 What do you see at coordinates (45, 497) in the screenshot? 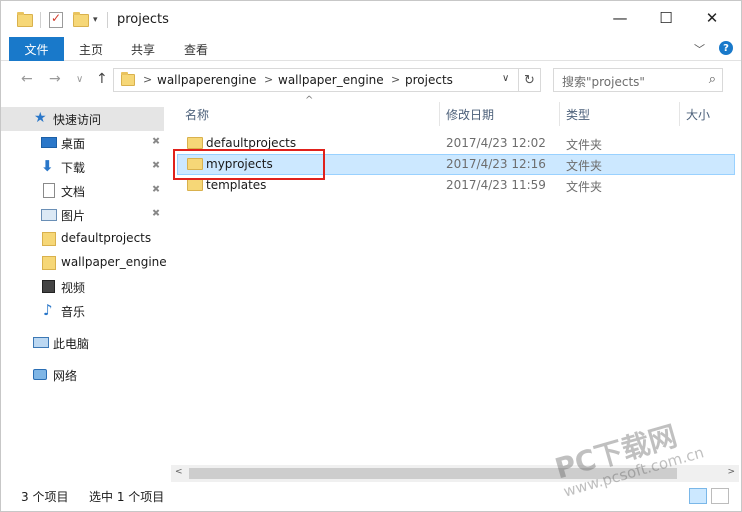
I see `item-count: 3 个项目` at bounding box center [45, 497].